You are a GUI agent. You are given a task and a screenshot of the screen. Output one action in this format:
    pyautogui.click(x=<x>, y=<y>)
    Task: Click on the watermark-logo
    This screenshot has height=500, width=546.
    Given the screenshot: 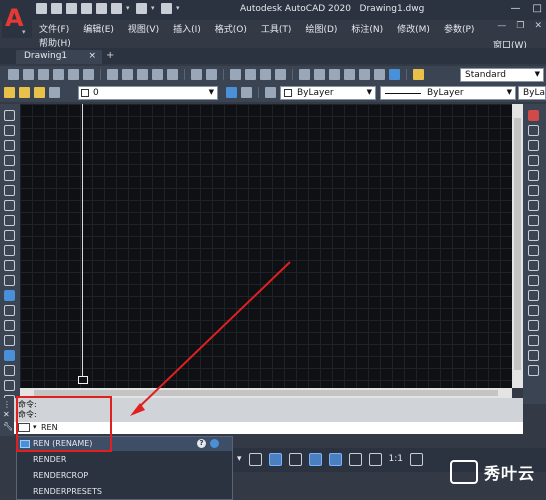 What is the action you would take?
    pyautogui.click(x=464, y=472)
    